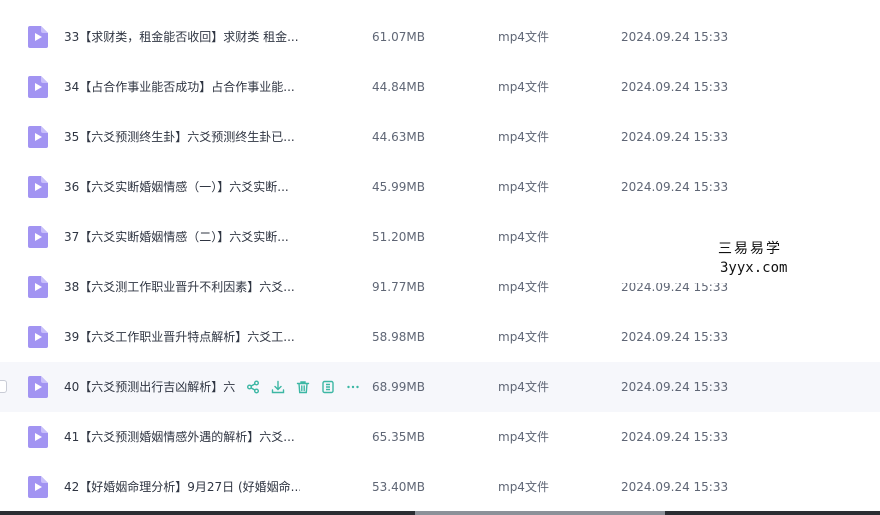 The image size is (880, 515). What do you see at coordinates (754, 268) in the screenshot?
I see `watermark-text-en: 3yyx.com` at bounding box center [754, 268].